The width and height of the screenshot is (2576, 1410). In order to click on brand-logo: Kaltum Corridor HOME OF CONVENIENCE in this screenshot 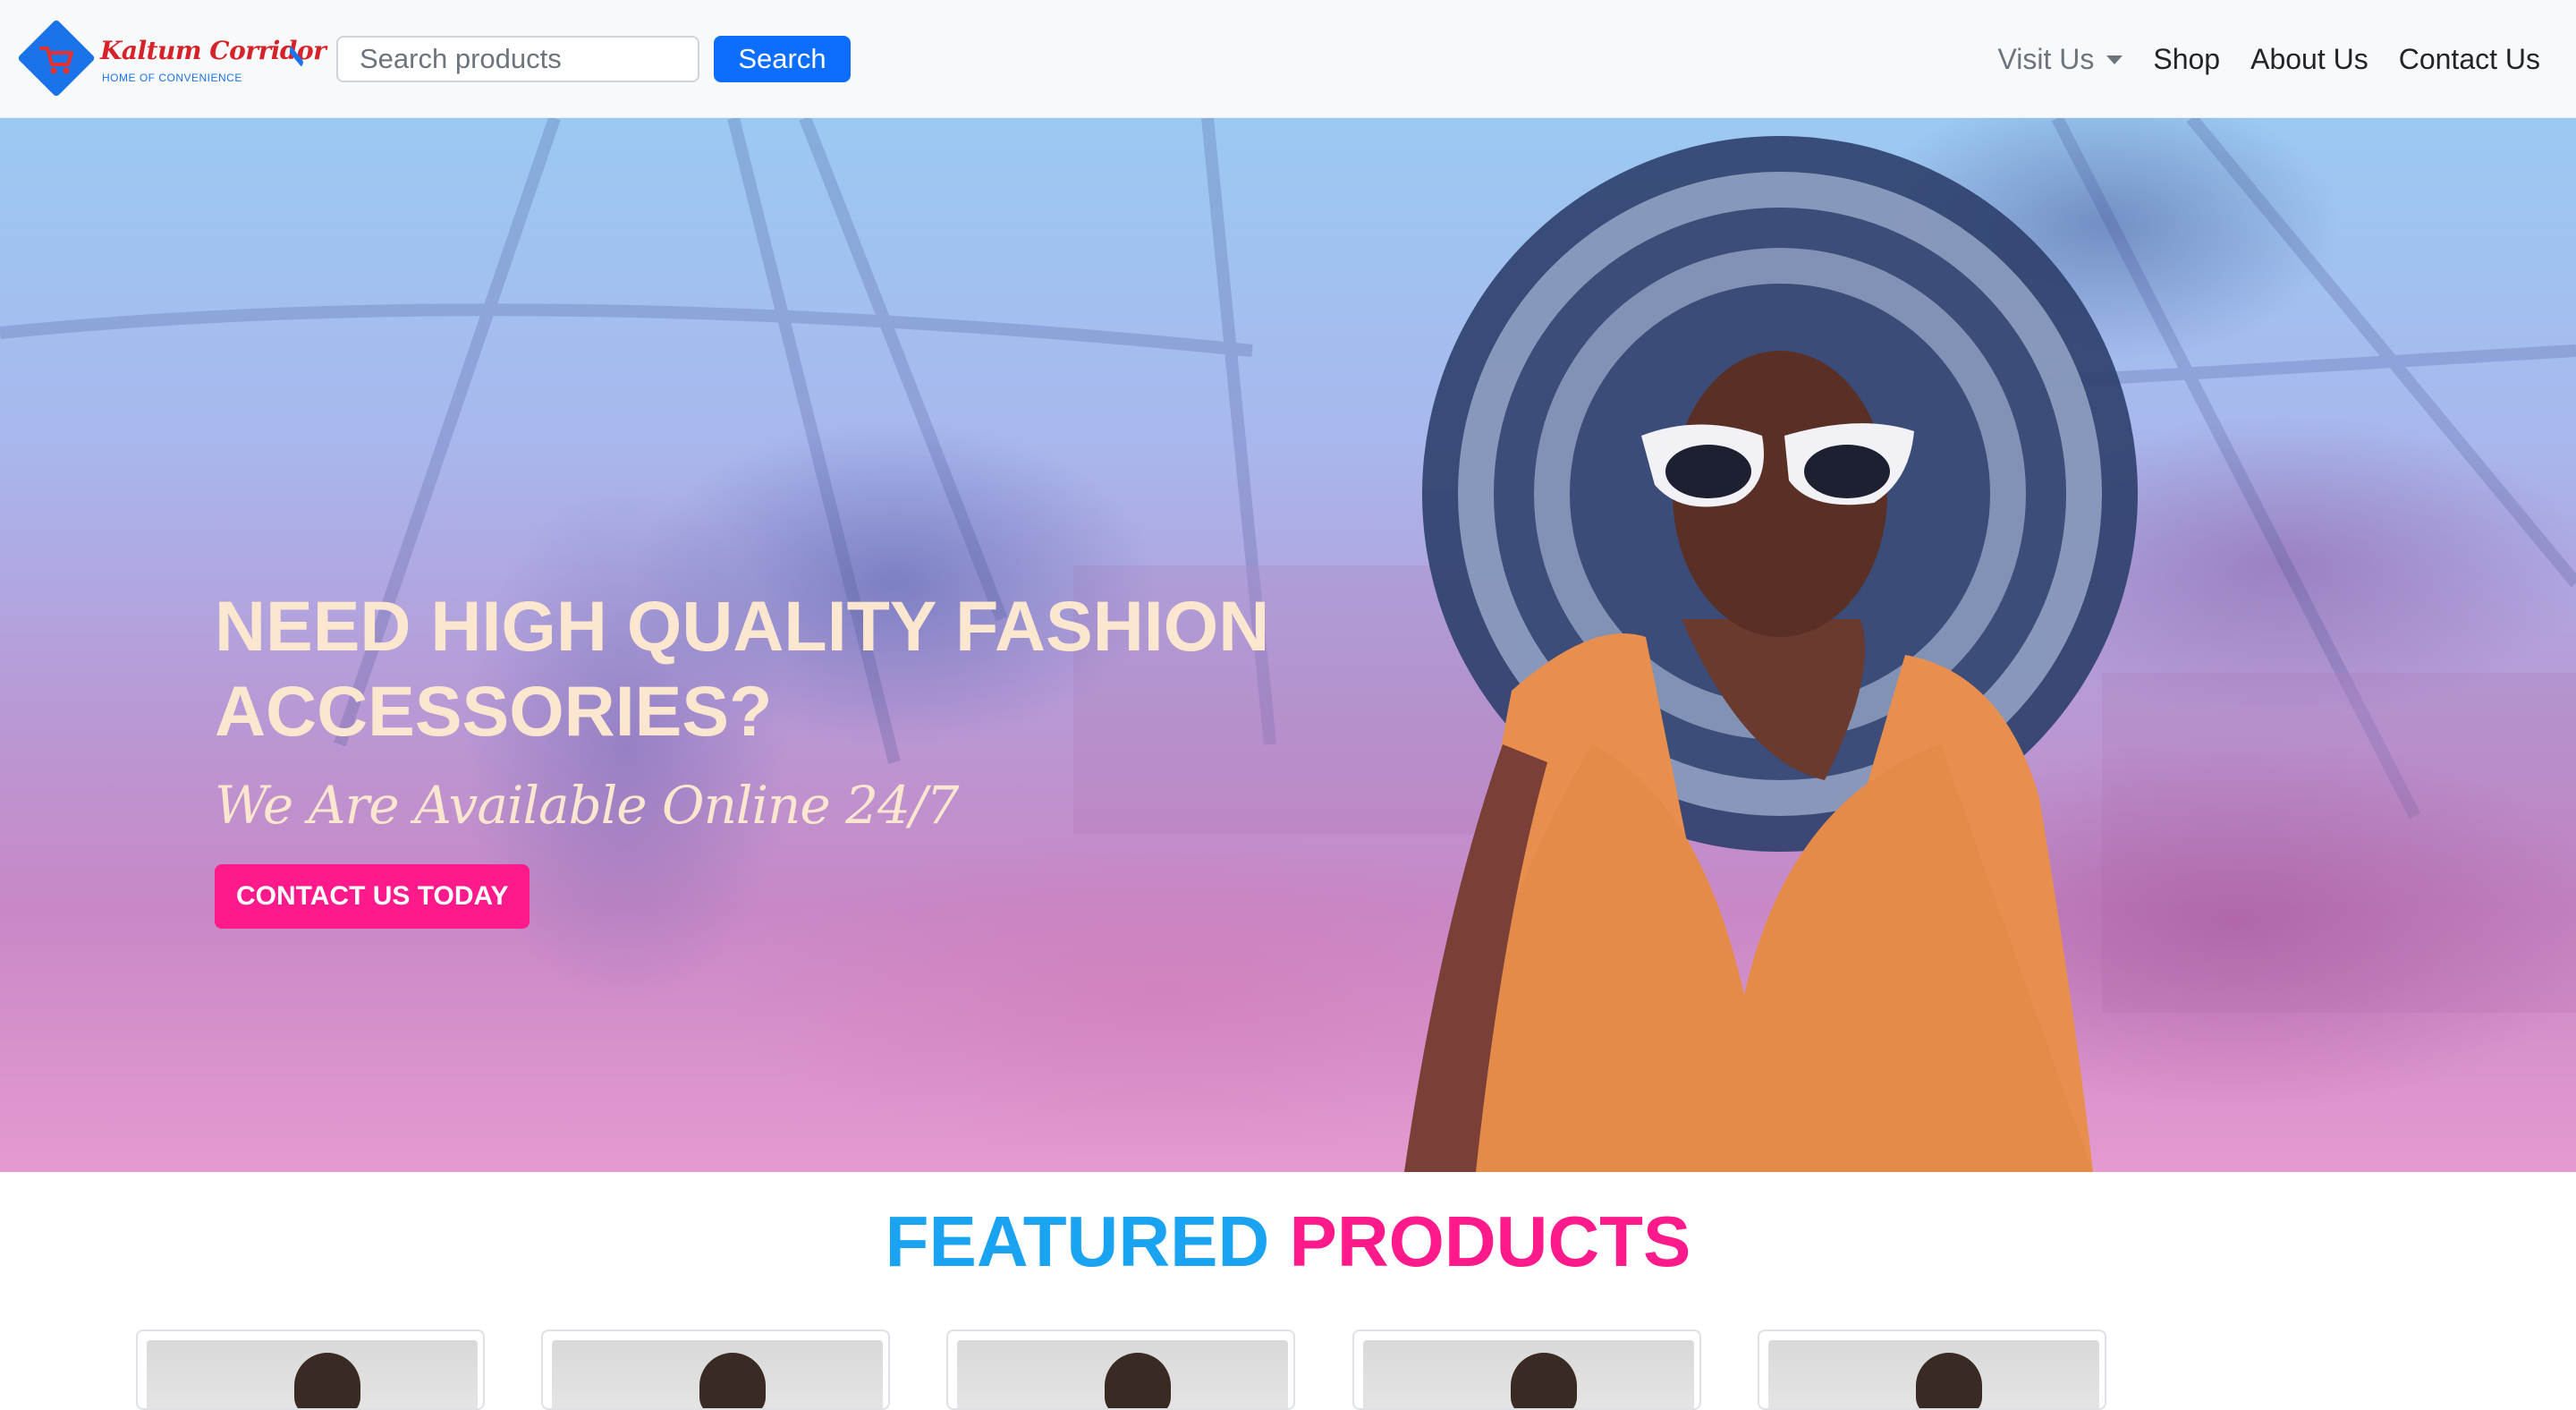, I will do `click(171, 58)`.